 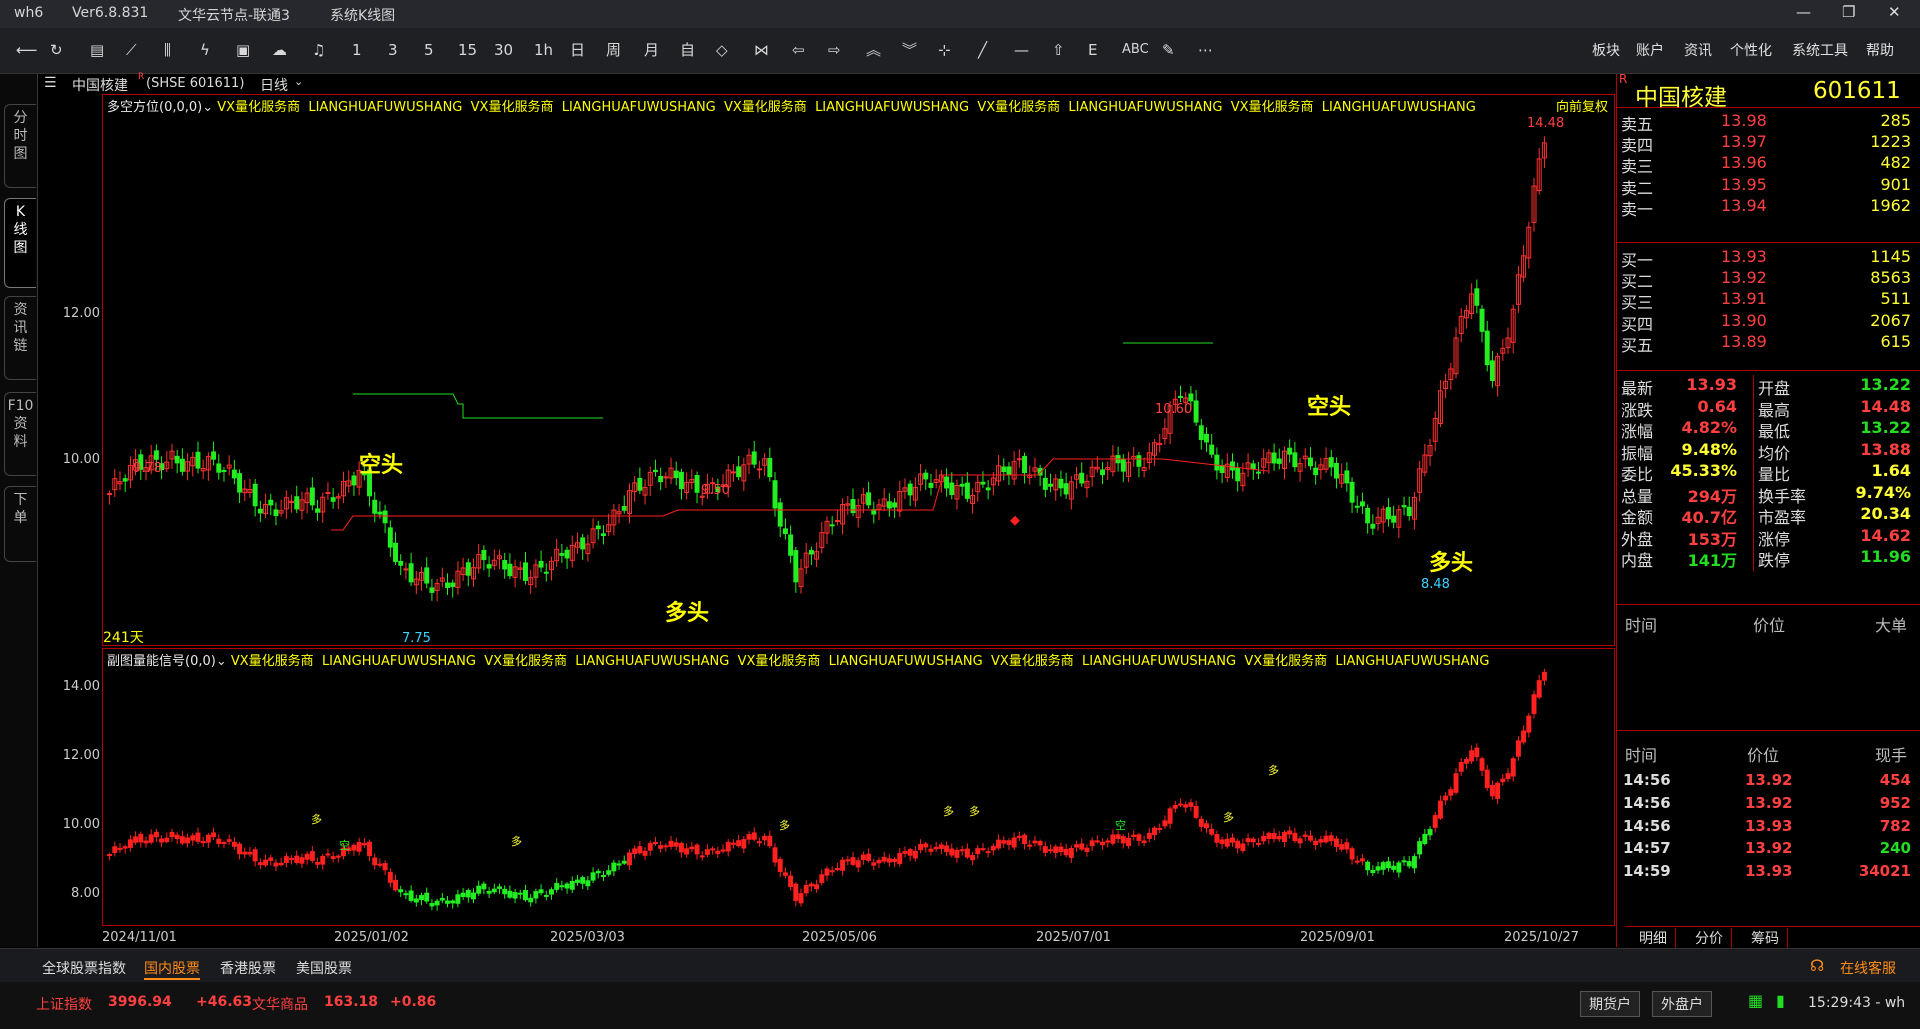 What do you see at coordinates (873, 50) in the screenshot?
I see `up-icon: ︽` at bounding box center [873, 50].